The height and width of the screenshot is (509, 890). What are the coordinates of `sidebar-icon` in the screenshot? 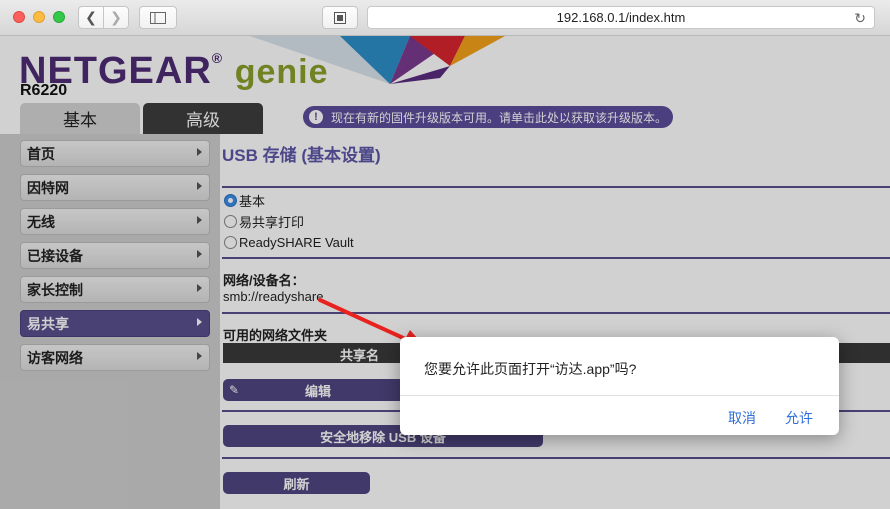 It's located at (158, 17).